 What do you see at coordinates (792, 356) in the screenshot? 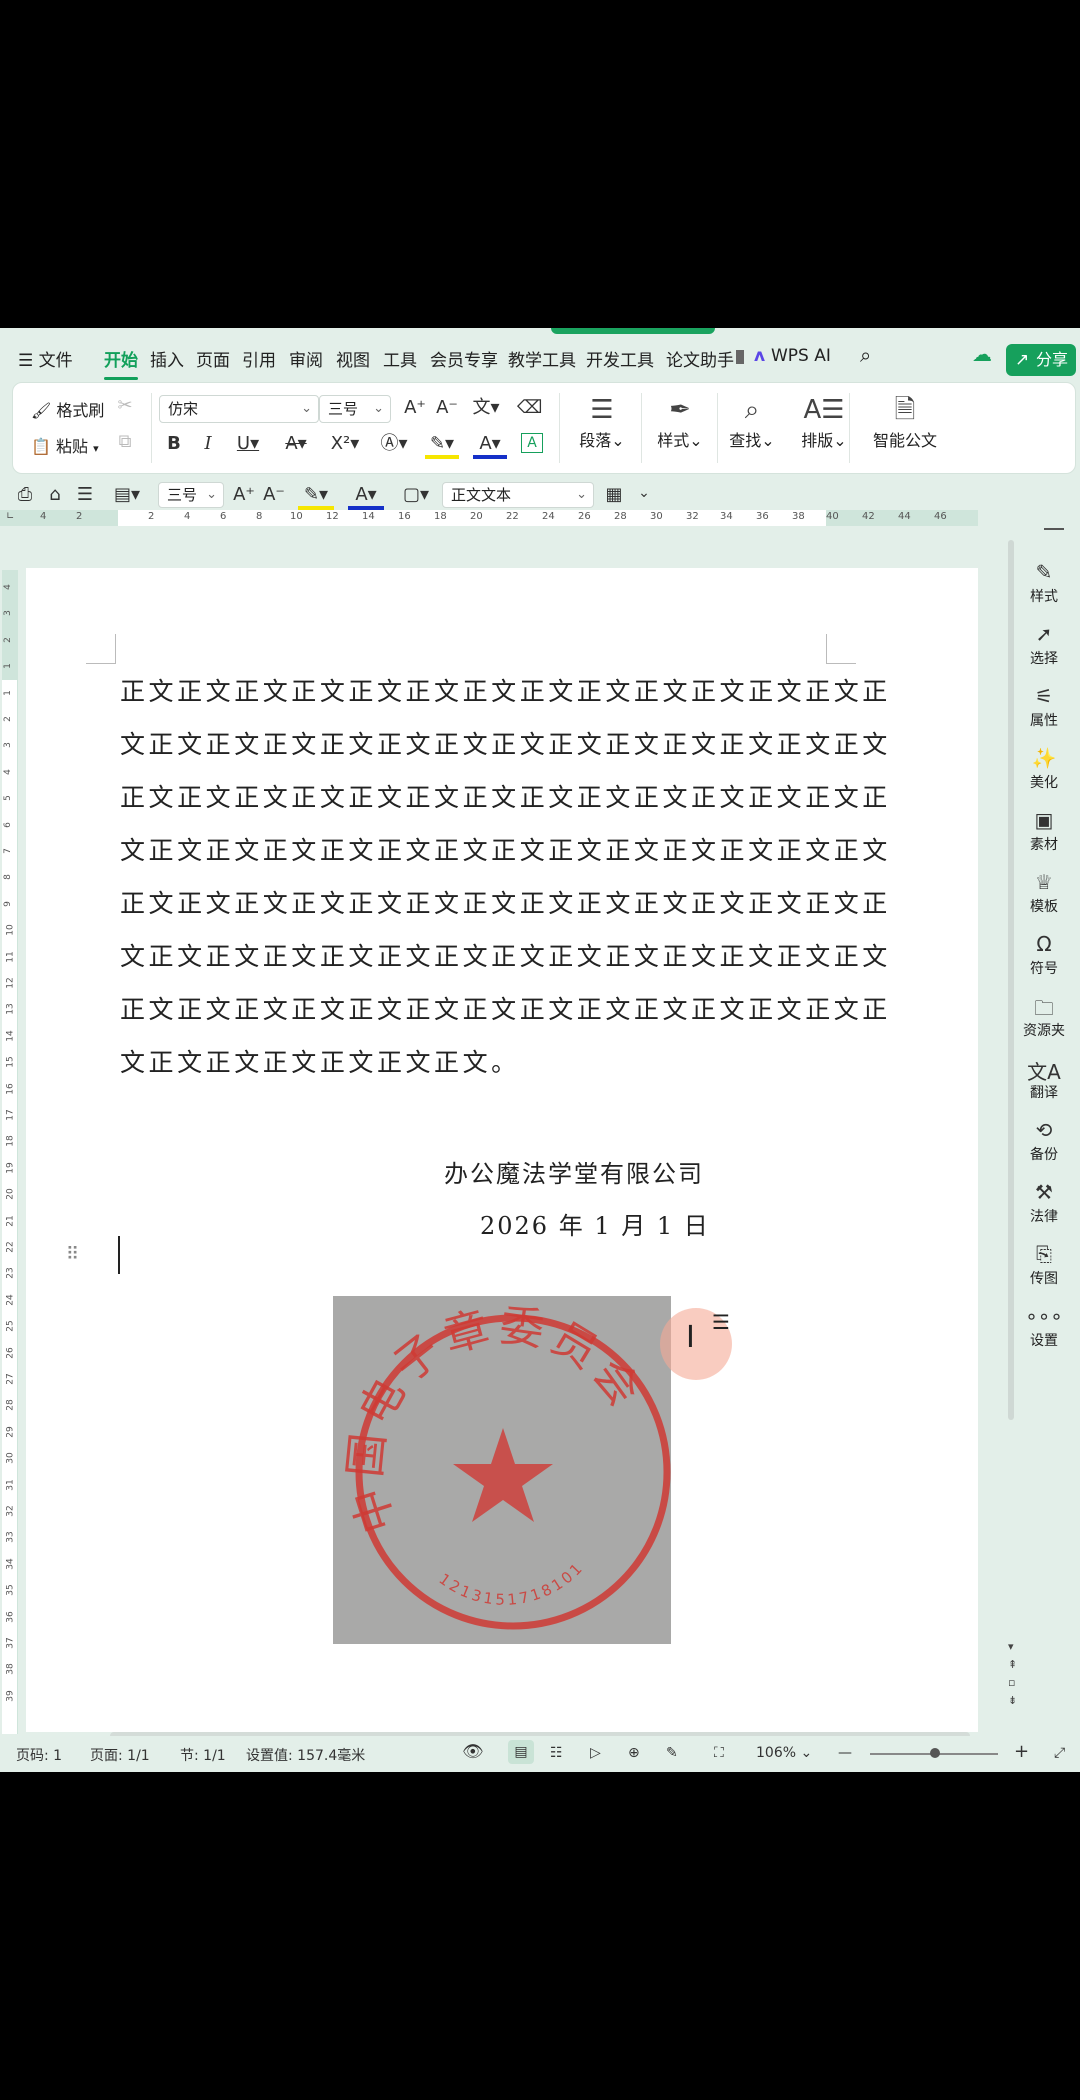
I see `tab-wps-ai: ʌ WPS AI` at bounding box center [792, 356].